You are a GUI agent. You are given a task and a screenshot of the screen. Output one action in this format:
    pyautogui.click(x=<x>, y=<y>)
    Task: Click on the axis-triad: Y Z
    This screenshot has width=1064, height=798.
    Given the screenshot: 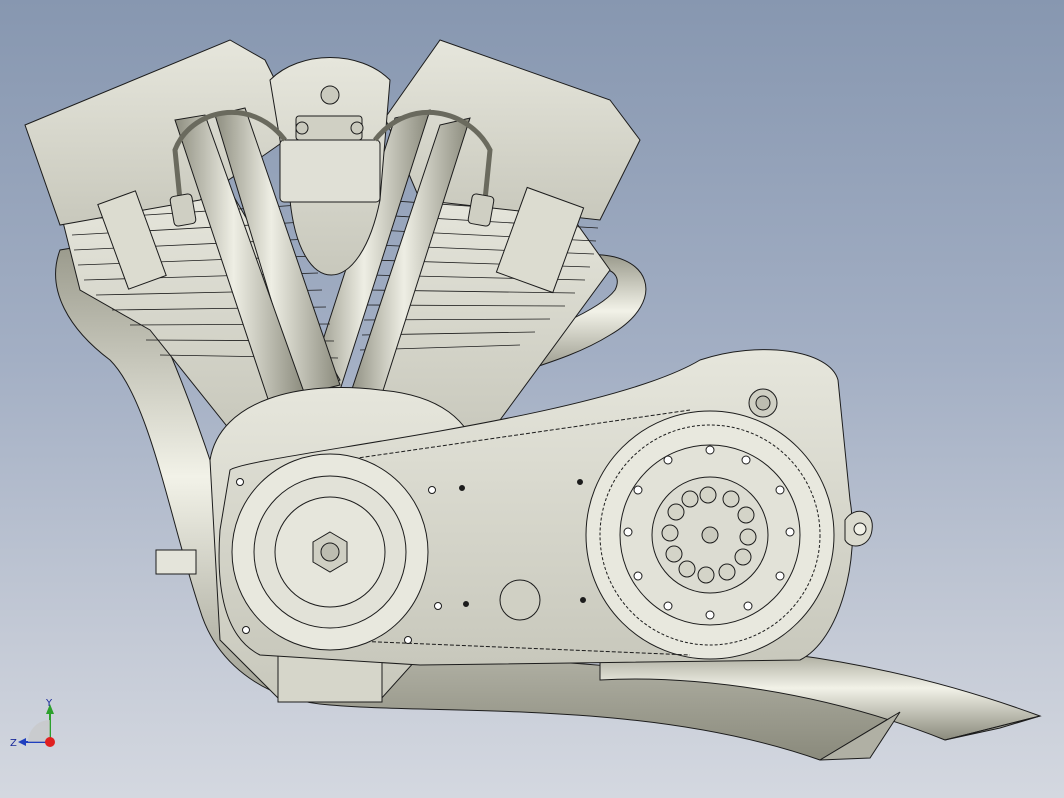 What is the action you would take?
    pyautogui.click(x=32, y=723)
    